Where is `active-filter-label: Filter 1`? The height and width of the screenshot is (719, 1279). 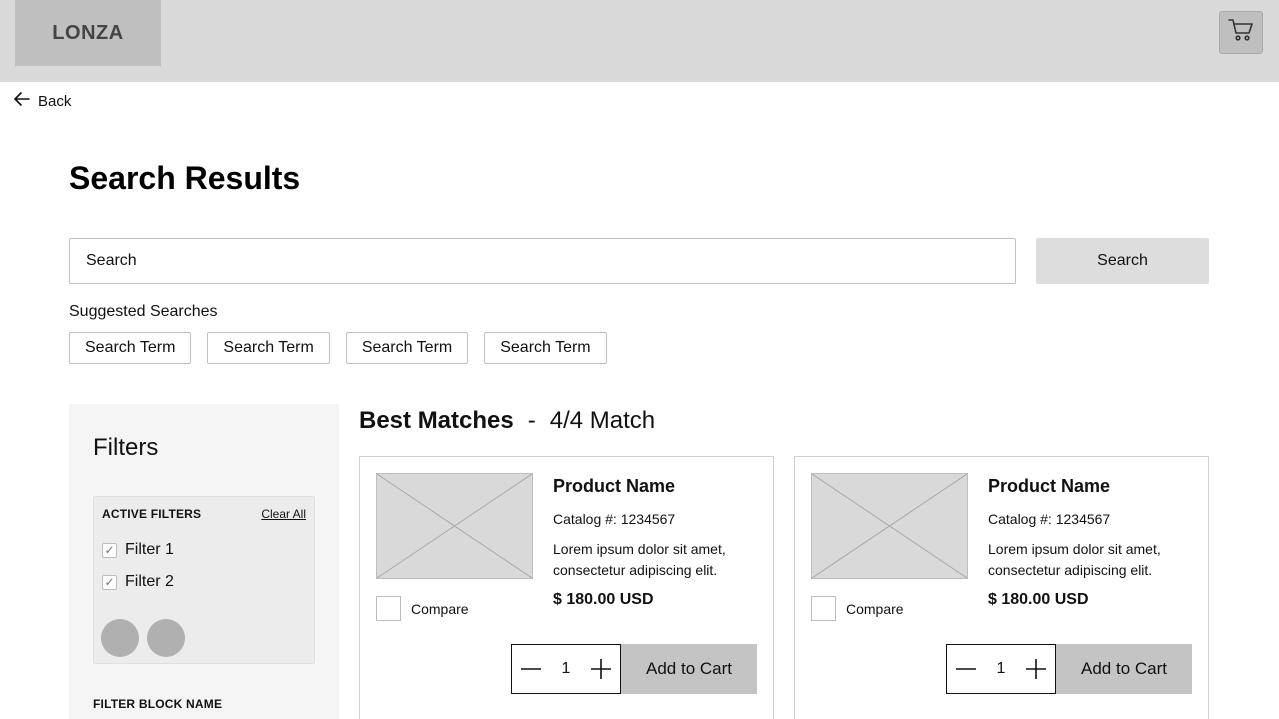
active-filter-label: Filter 1 is located at coordinates (149, 549).